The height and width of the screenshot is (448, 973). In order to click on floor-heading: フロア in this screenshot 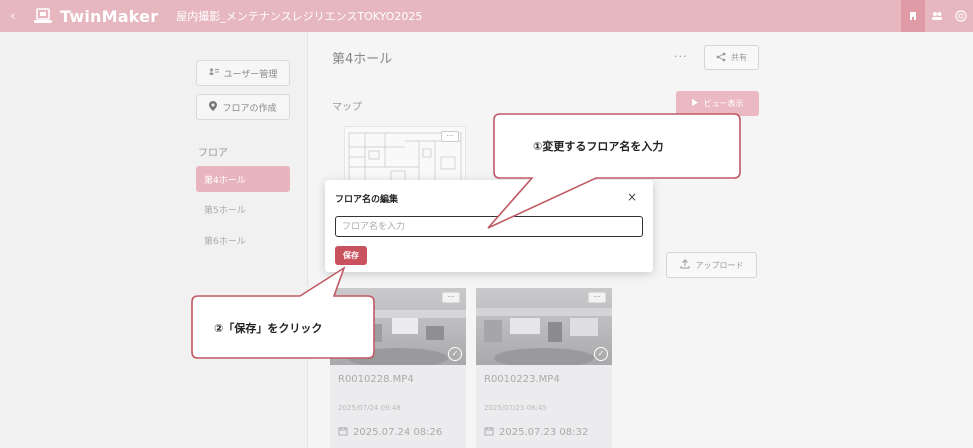, I will do `click(213, 153)`.